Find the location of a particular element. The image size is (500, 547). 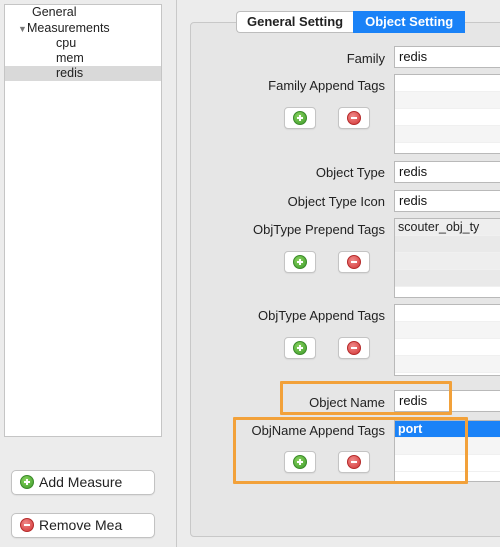

remove-objtype-prepend-tag-button is located at coordinates (354, 262).